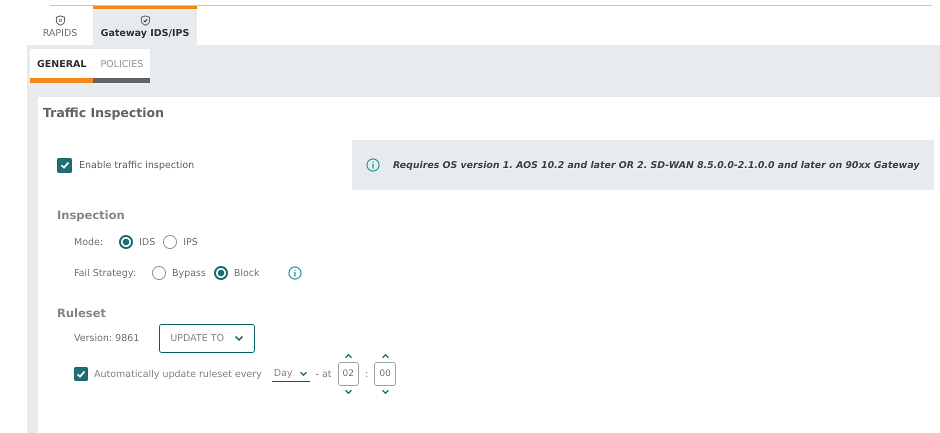 This screenshot has height=433, width=940. What do you see at coordinates (291, 374) in the screenshot?
I see `frequency-select: Day` at bounding box center [291, 374].